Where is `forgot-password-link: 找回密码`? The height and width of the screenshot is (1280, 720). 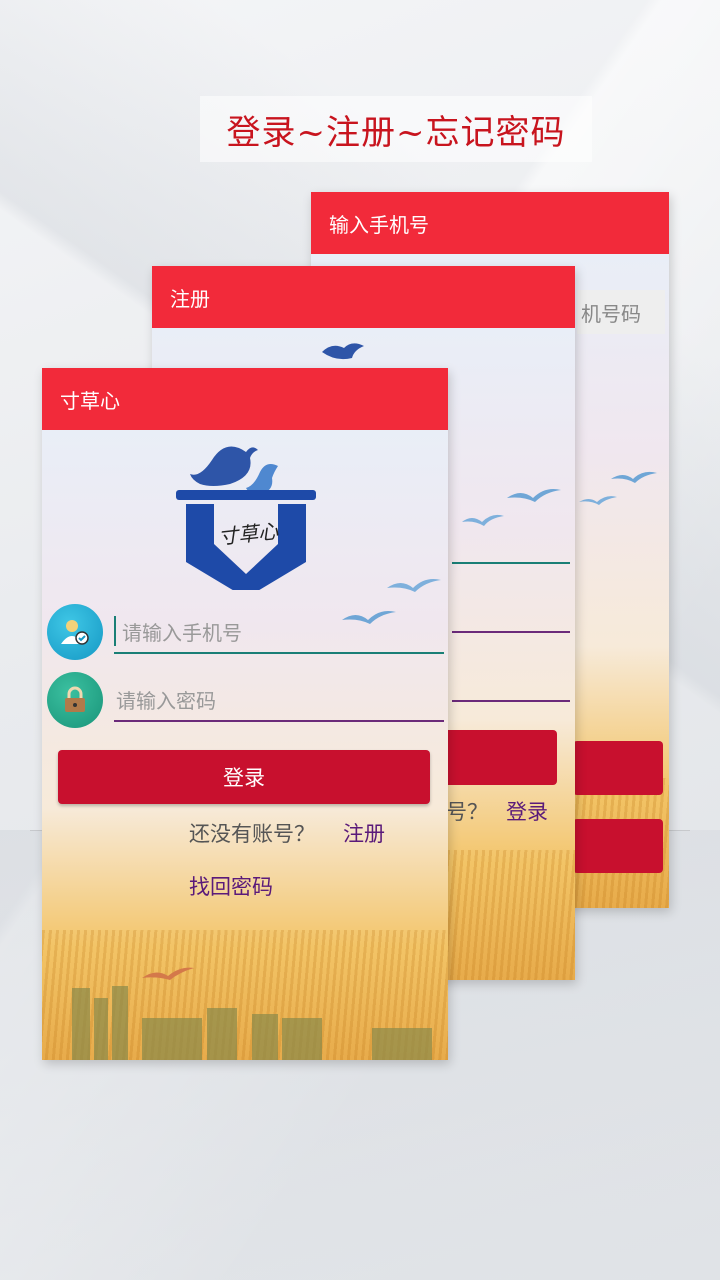 forgot-password-link: 找回密码 is located at coordinates (231, 886).